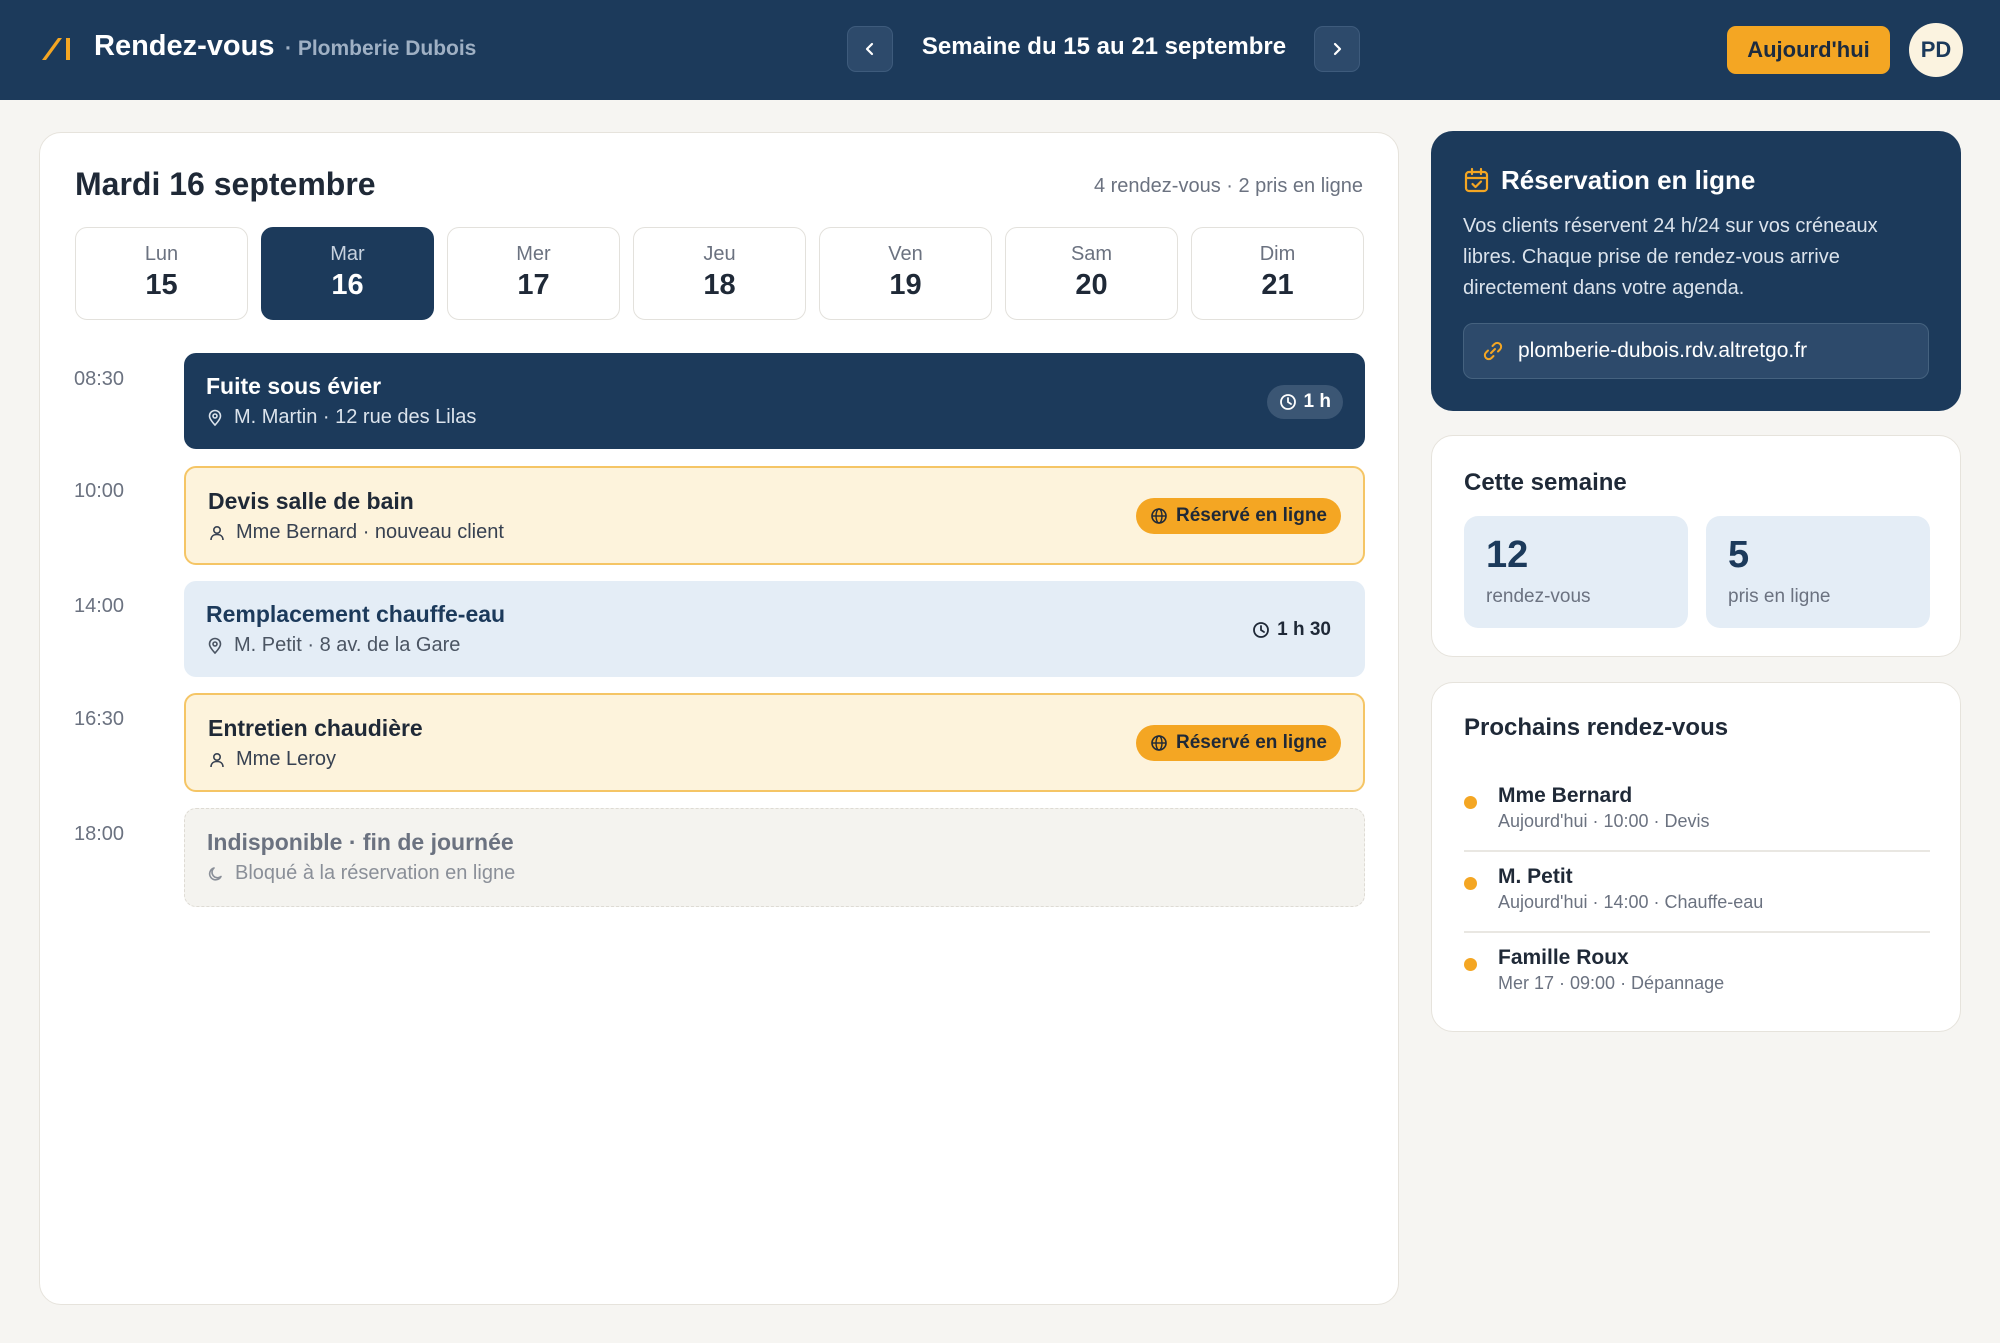 This screenshot has width=2000, height=1343. What do you see at coordinates (99, 719) in the screenshot?
I see `time-slot-label: 16:30` at bounding box center [99, 719].